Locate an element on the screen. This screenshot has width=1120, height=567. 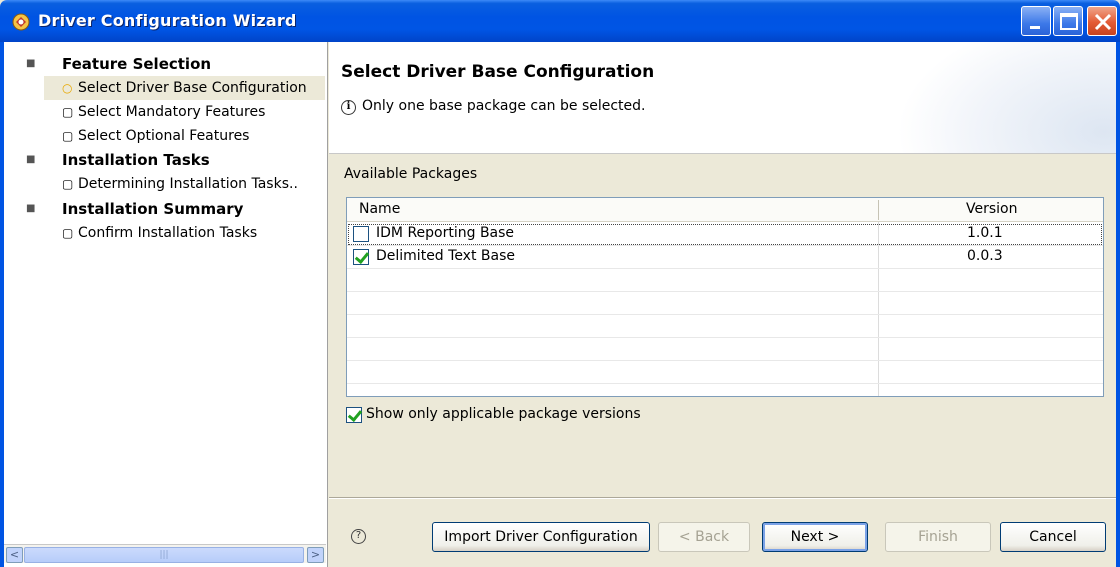
tree-item-label: Select Optional Features is located at coordinates (164, 136).